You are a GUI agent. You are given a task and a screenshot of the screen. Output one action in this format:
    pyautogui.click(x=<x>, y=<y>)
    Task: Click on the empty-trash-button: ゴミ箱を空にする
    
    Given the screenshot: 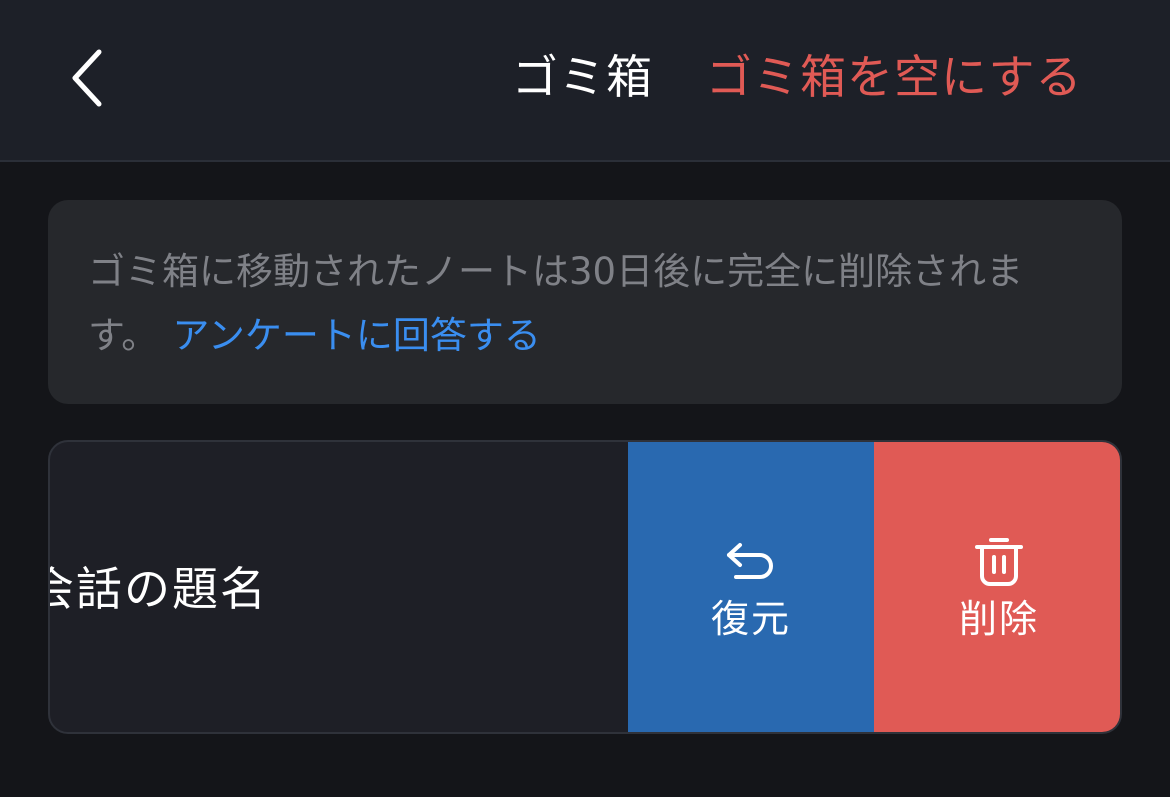 What is the action you would take?
    pyautogui.click(x=894, y=77)
    